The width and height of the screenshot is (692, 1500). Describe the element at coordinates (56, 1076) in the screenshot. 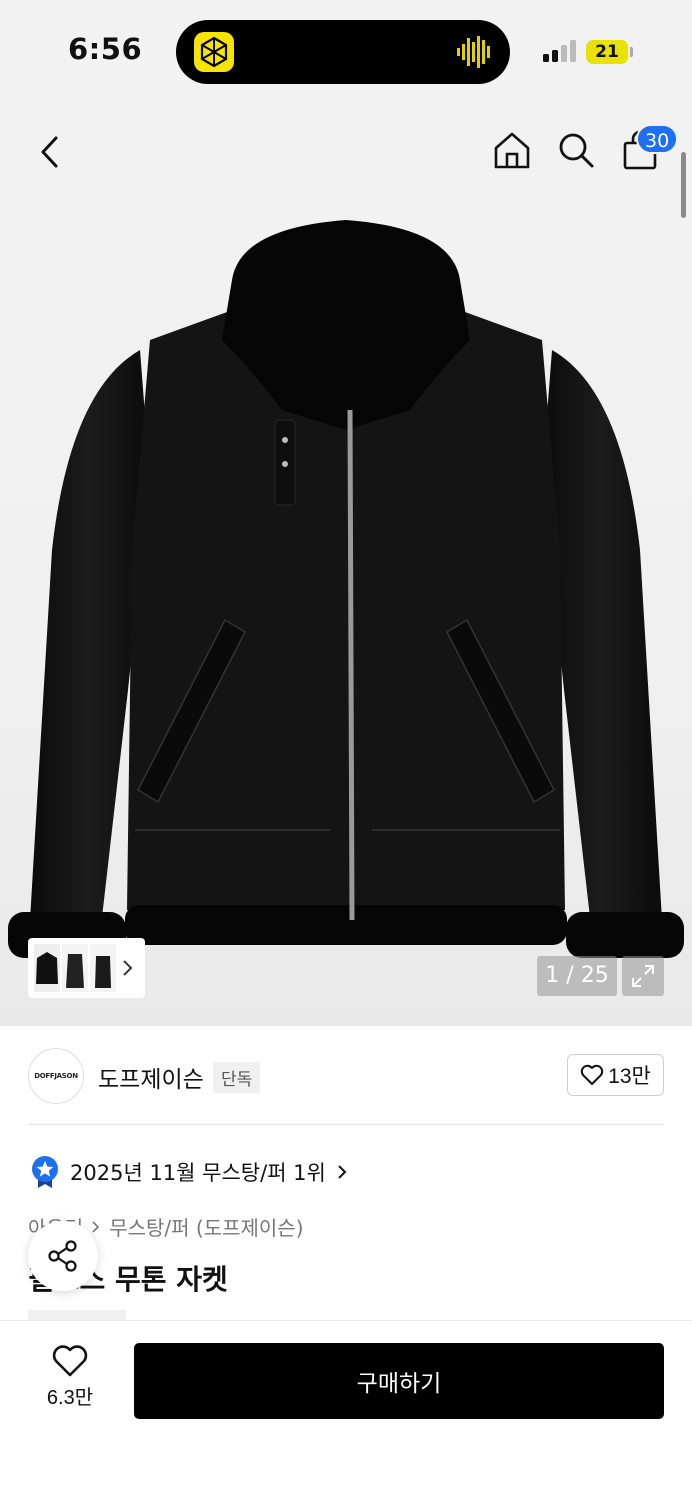

I see `brand-logo: DOFFJASON` at that location.